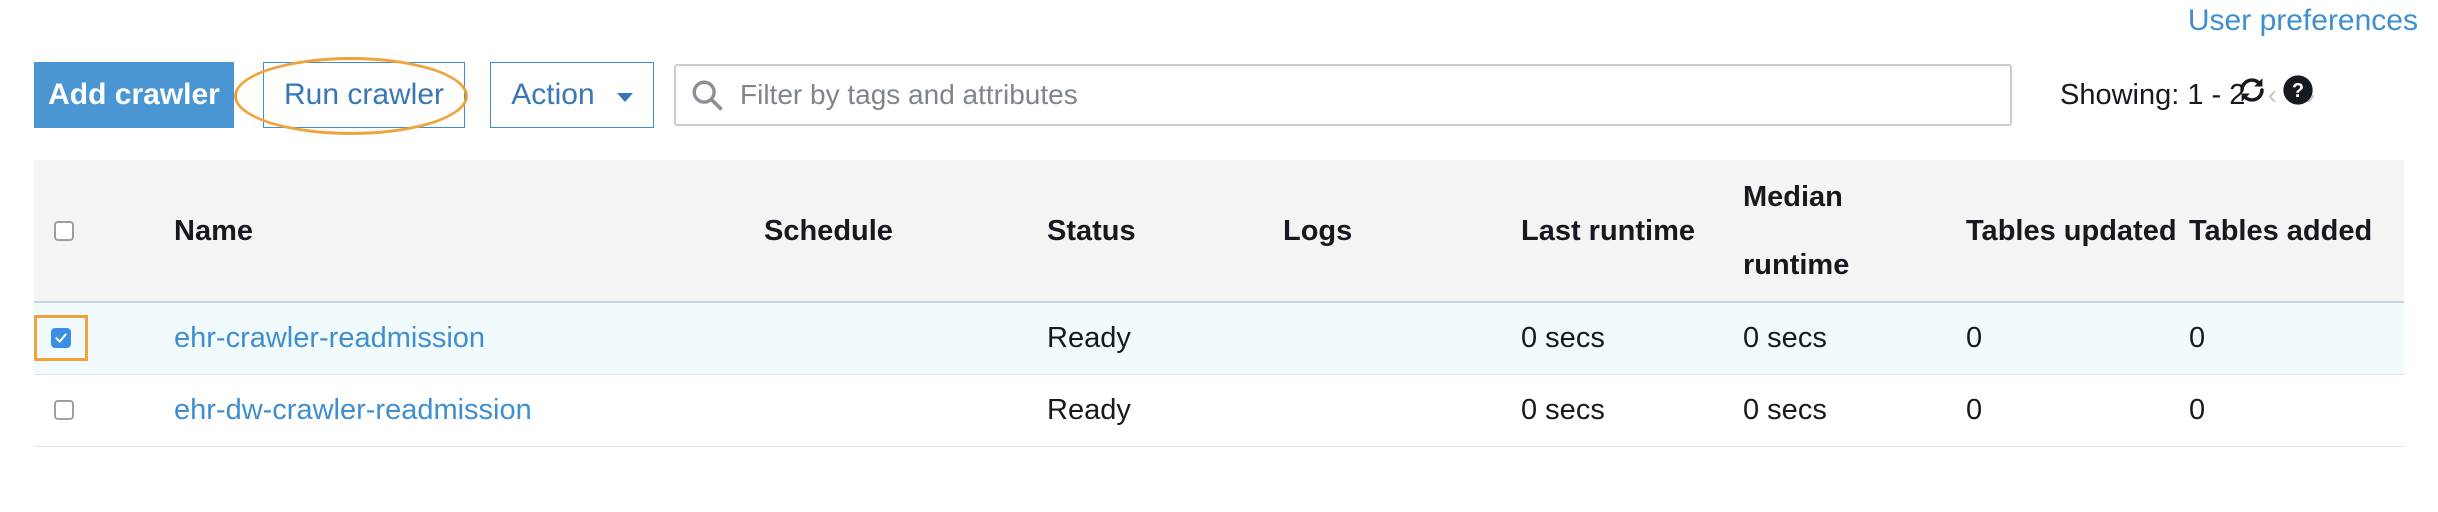 This screenshot has width=2438, height=512. Describe the element at coordinates (353, 410) in the screenshot. I see `crawler-name-link: ehr-dw-crawler-readmission` at that location.